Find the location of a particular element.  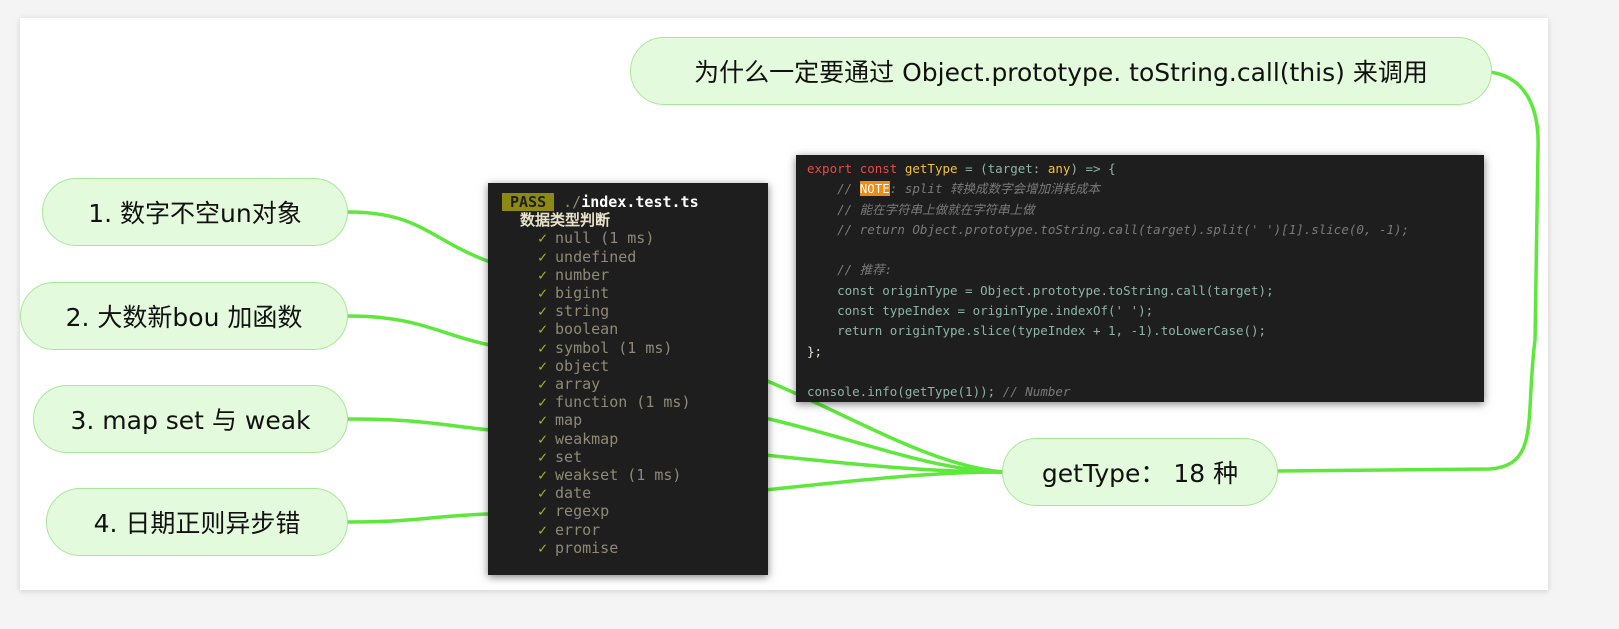

test-result: ✓ set is located at coordinates (635, 457).